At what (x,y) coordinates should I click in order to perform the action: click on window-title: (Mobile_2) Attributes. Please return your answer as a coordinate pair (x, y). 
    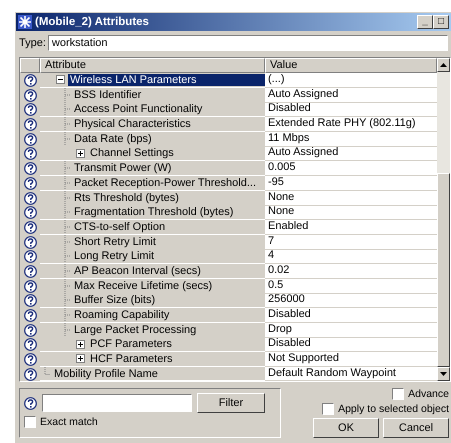
    Looking at the image, I should click on (92, 22).